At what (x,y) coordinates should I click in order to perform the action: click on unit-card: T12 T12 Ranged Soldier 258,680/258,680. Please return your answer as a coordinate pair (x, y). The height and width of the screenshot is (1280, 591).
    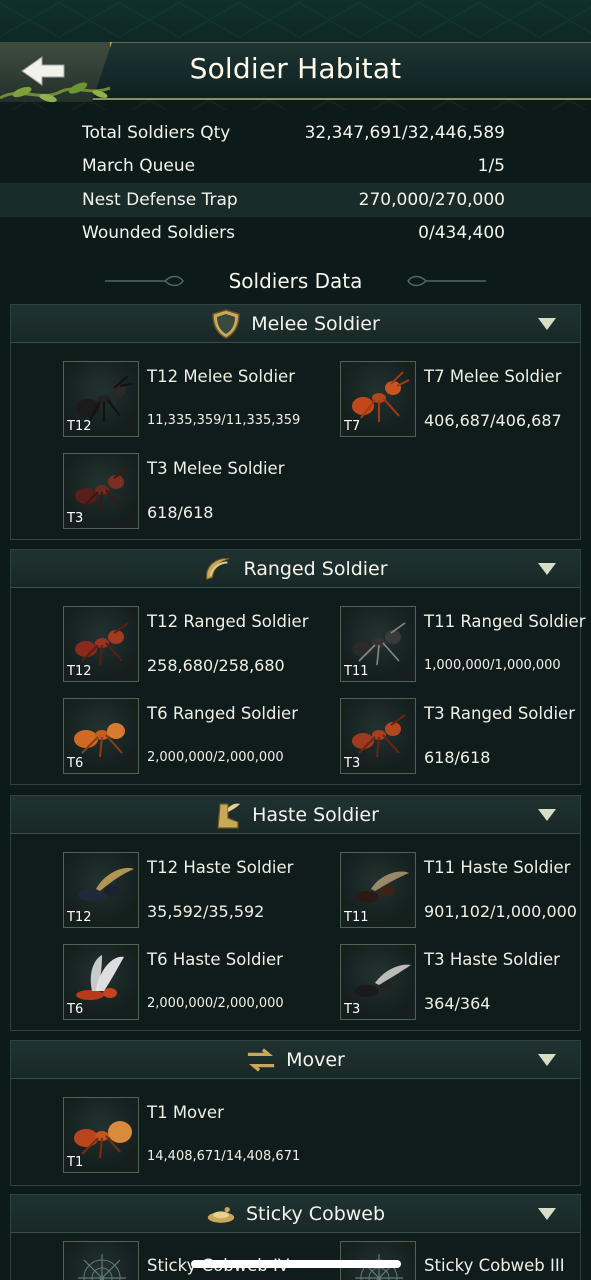
    Looking at the image, I should click on (193, 645).